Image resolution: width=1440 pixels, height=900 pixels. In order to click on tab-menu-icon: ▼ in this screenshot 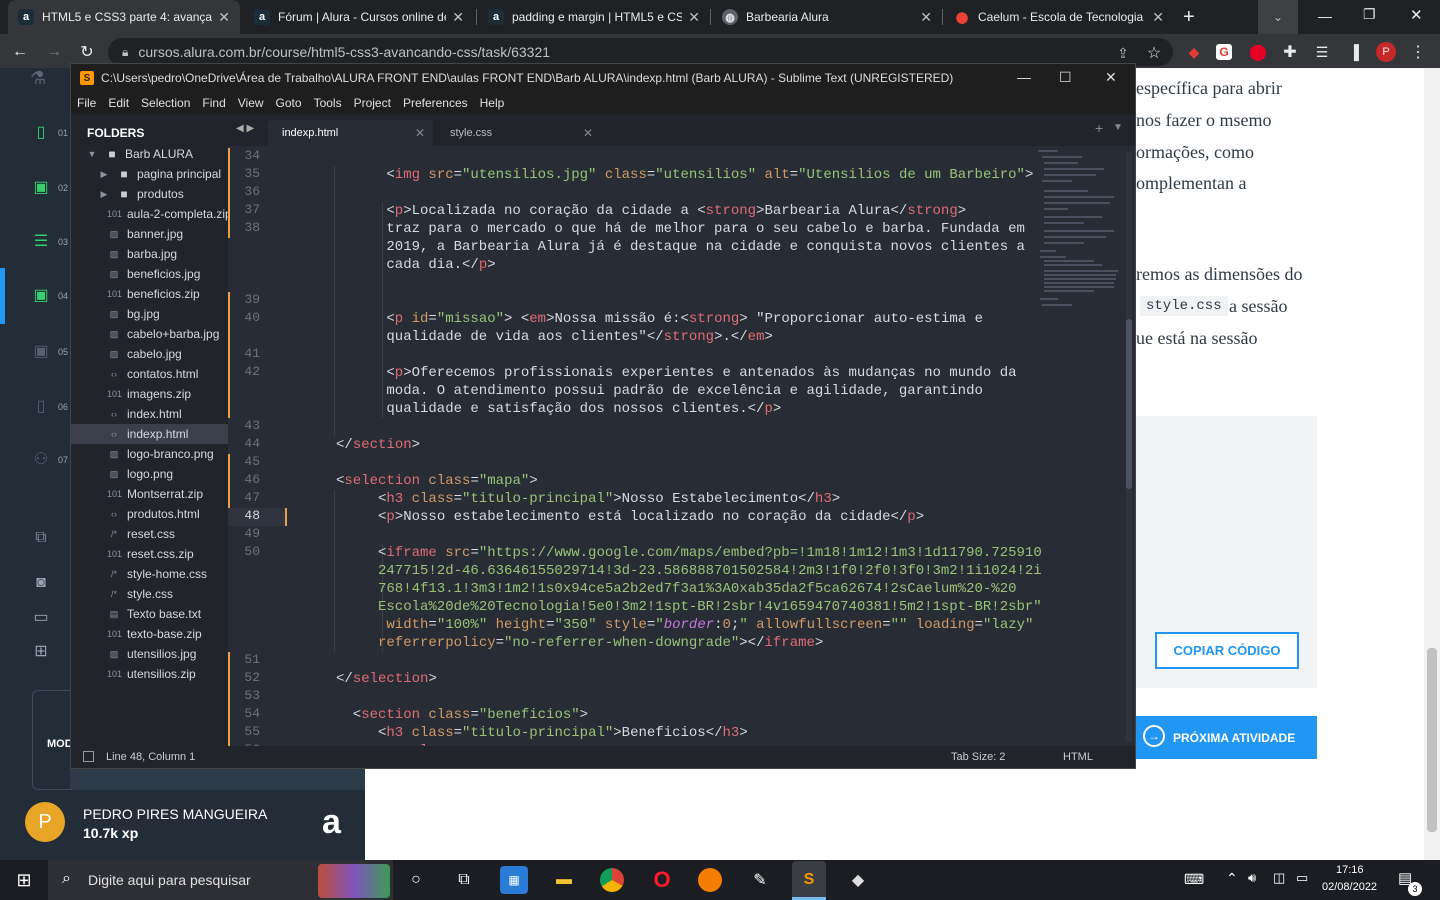, I will do `click(1118, 127)`.